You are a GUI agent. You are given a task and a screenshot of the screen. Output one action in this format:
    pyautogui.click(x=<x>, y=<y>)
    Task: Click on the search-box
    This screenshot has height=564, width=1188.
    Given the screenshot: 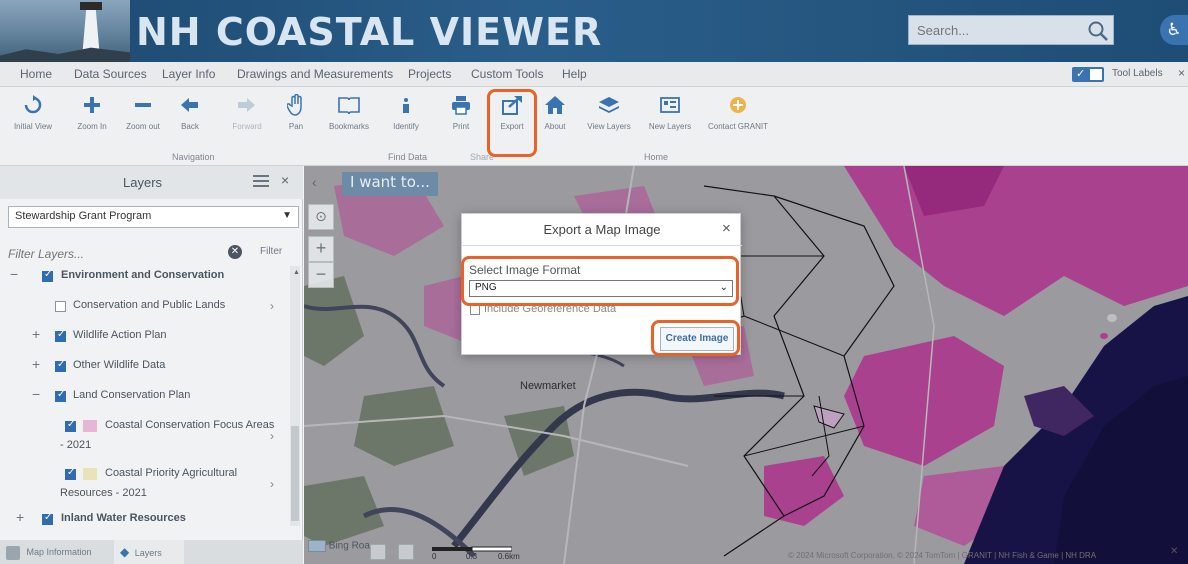 What is the action you would take?
    pyautogui.click(x=1011, y=30)
    